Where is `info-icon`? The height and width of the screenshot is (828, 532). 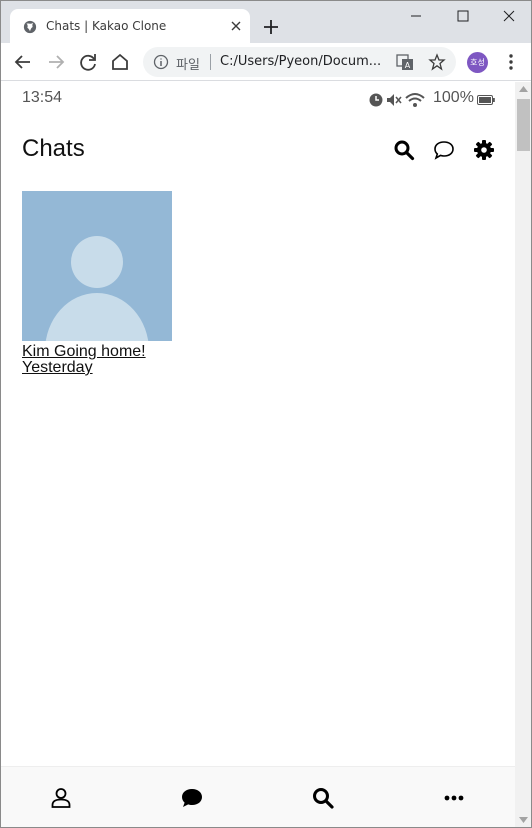 info-icon is located at coordinates (161, 62).